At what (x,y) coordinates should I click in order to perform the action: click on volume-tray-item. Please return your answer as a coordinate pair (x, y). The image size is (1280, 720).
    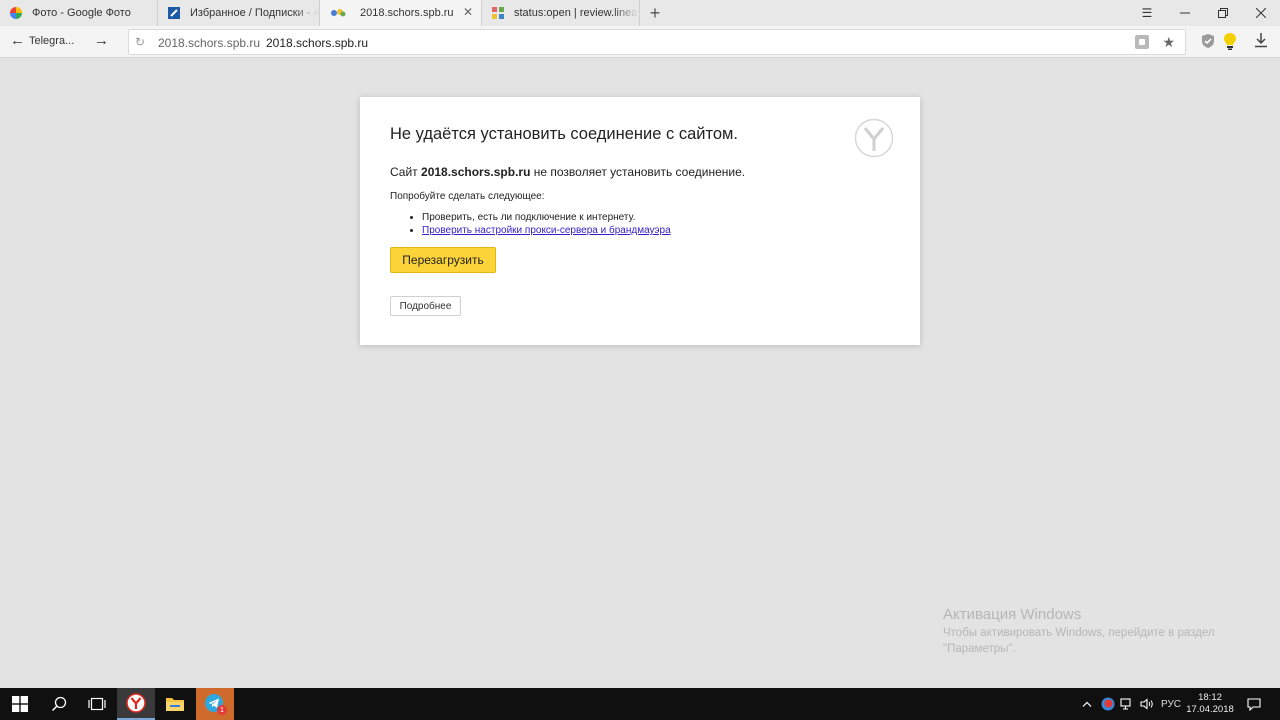
    Looking at the image, I should click on (1147, 704).